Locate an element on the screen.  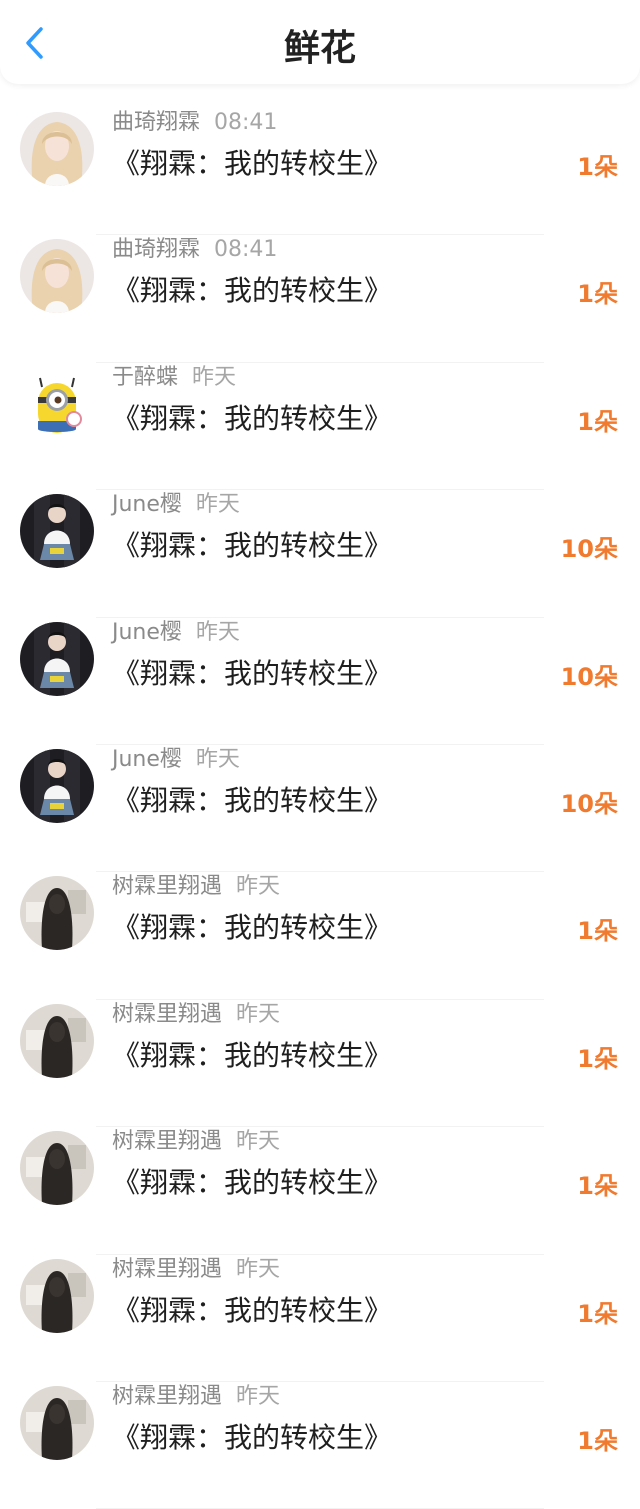
page-title: 鲜花 is located at coordinates (319, 48).